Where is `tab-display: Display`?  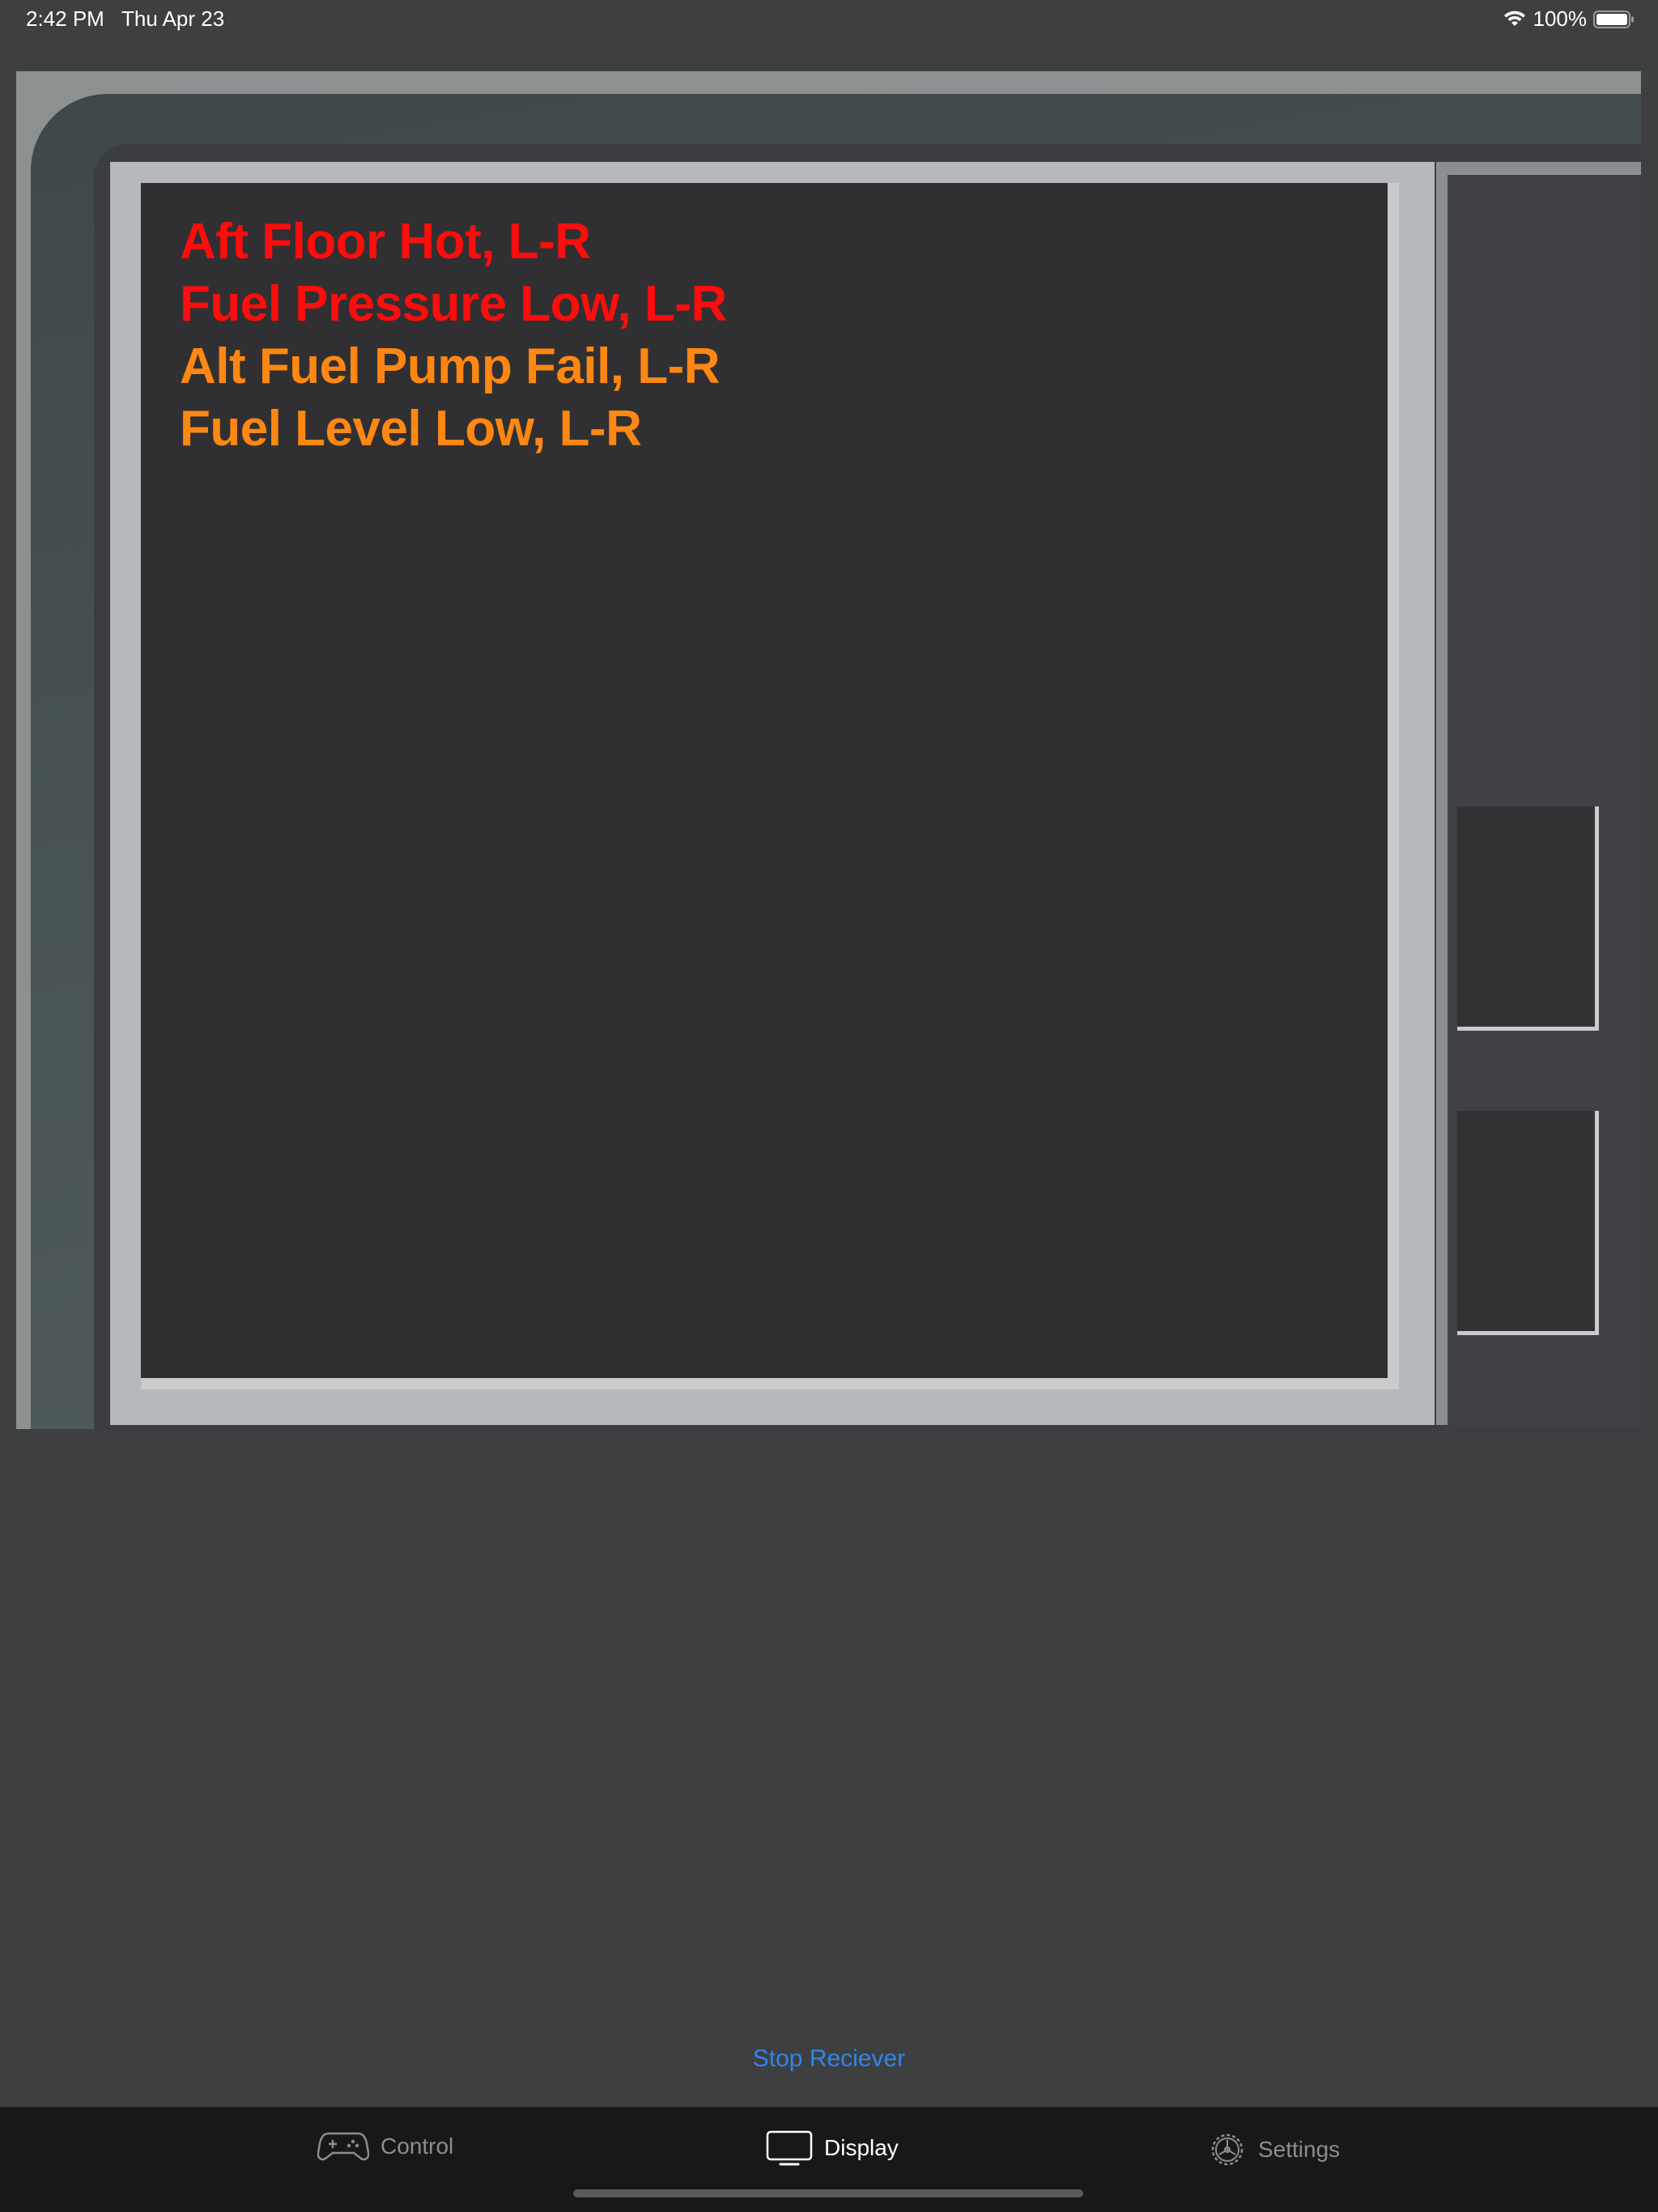
tab-display: Display is located at coordinates (832, 2148).